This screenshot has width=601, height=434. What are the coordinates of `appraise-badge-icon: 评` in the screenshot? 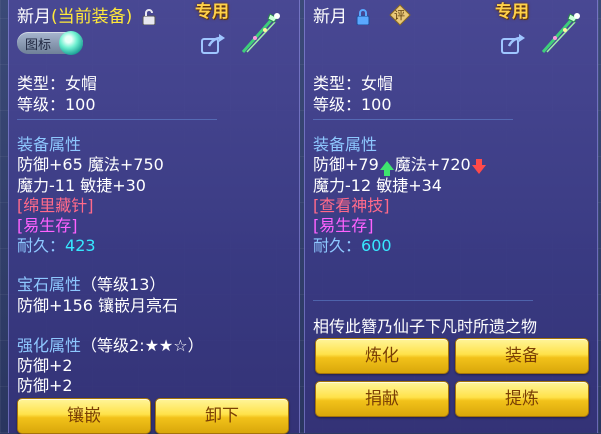 It's located at (400, 15).